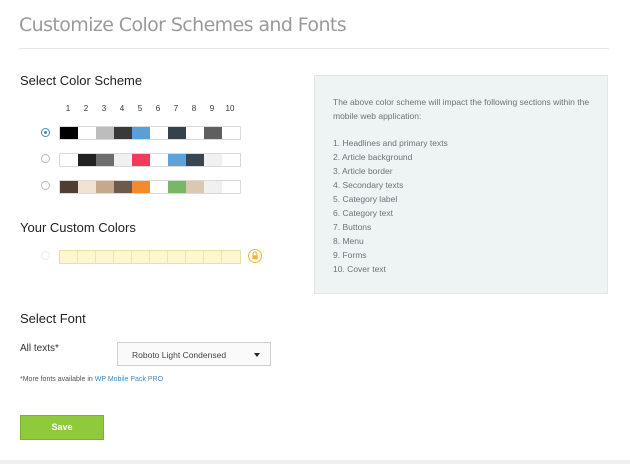 The image size is (630, 464). What do you see at coordinates (257, 355) in the screenshot?
I see `chevron-down-icon` at bounding box center [257, 355].